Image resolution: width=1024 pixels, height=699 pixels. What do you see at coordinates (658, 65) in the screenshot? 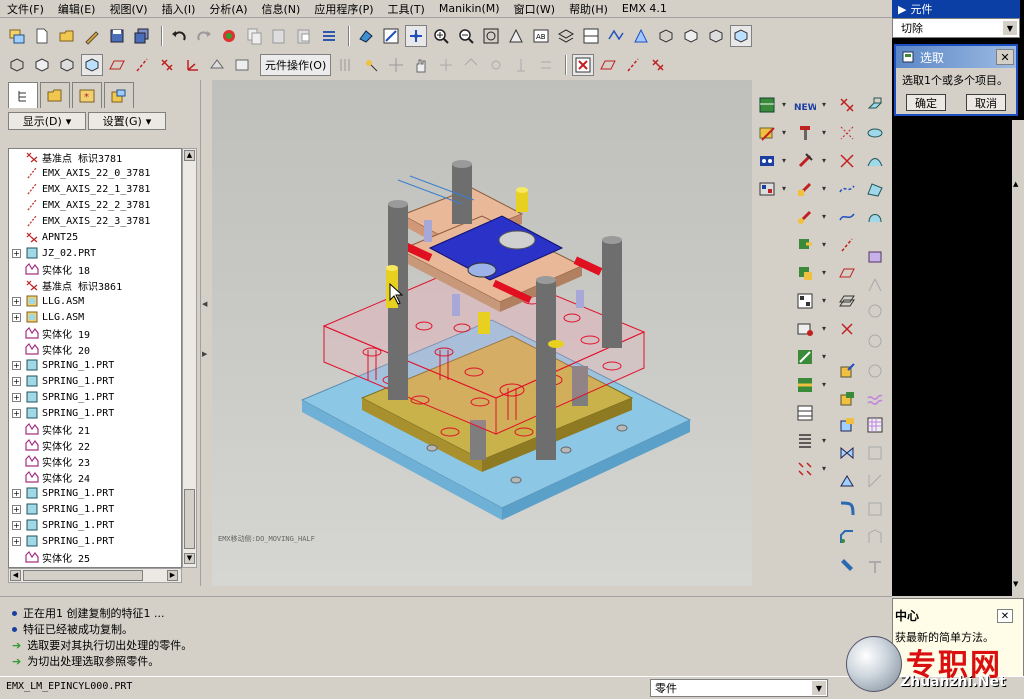
I see `point-display-icon` at bounding box center [658, 65].